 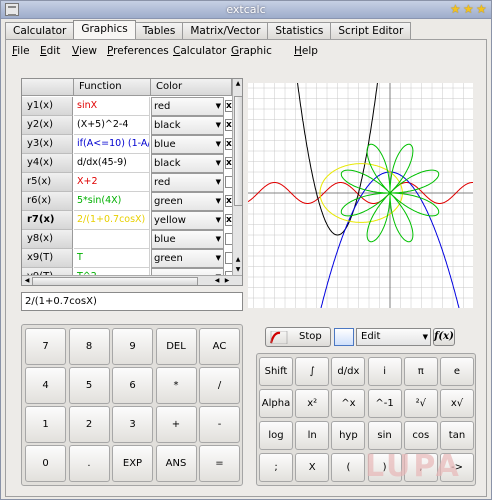 What do you see at coordinates (457, 467) in the screenshot?
I see `function-key-button: ->` at bounding box center [457, 467].